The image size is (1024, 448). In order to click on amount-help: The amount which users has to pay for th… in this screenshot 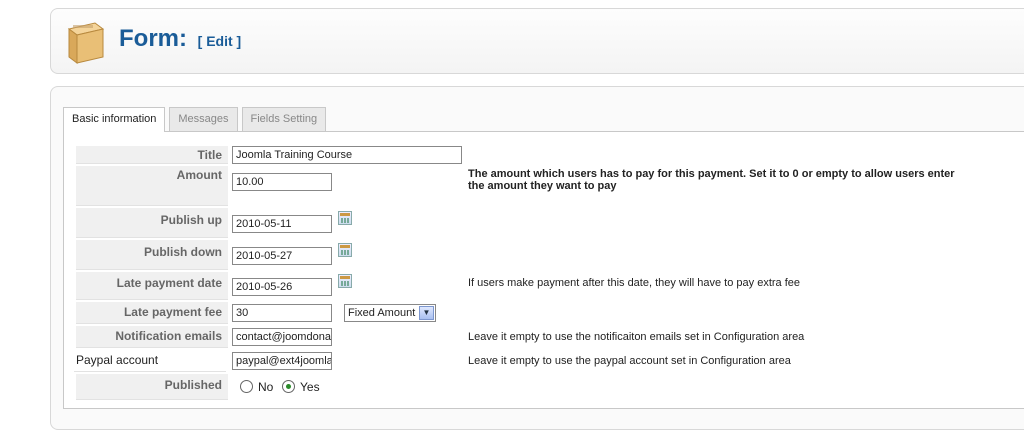, I will do `click(711, 180)`.